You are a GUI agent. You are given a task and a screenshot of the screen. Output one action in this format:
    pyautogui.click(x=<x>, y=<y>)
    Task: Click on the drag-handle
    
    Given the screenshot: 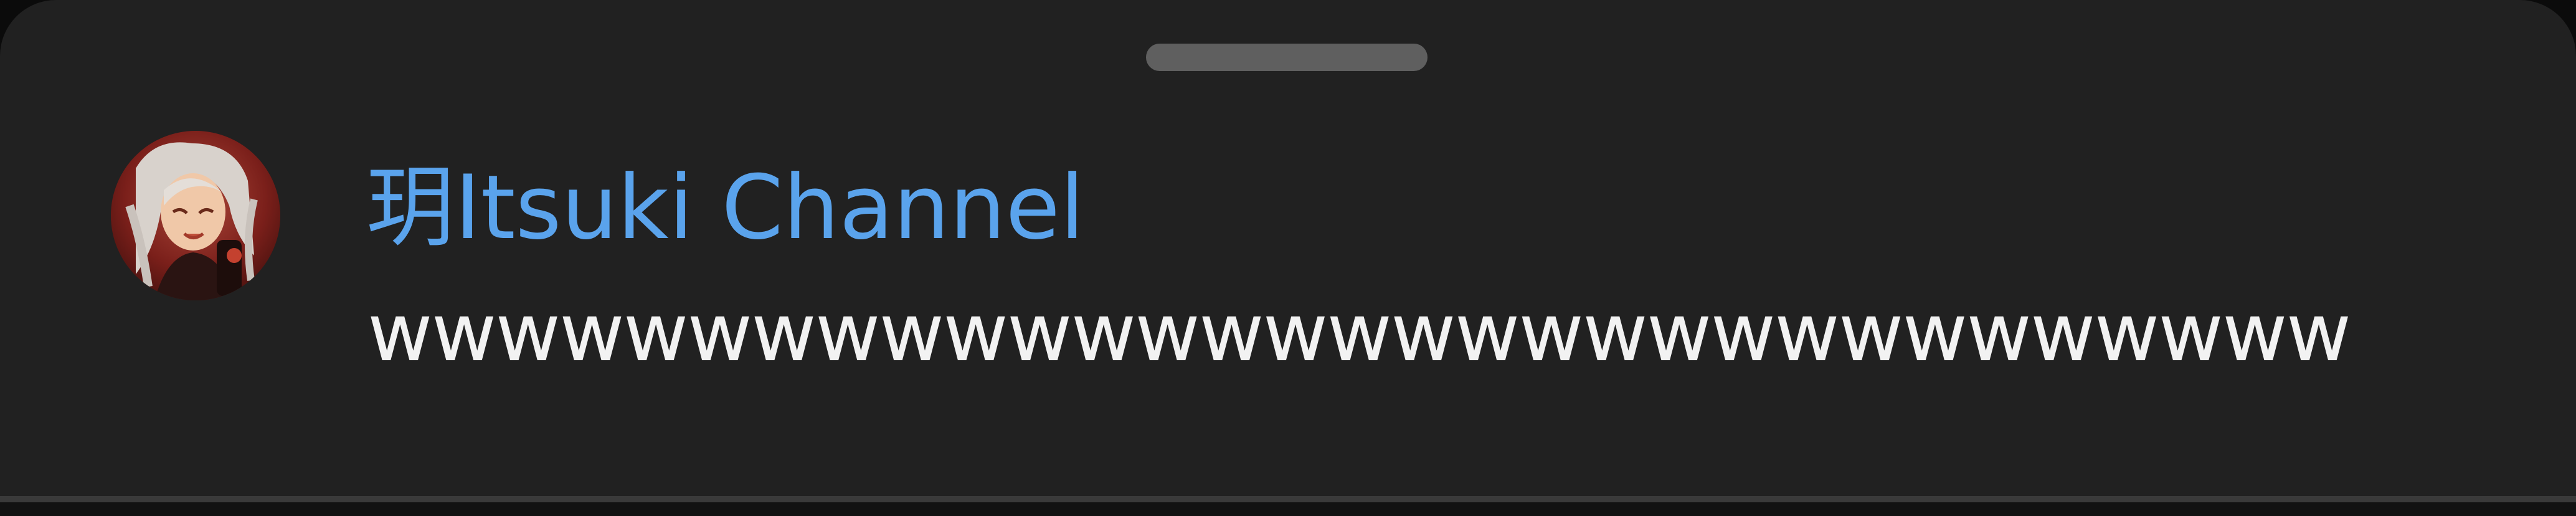 What is the action you would take?
    pyautogui.click(x=1287, y=57)
    